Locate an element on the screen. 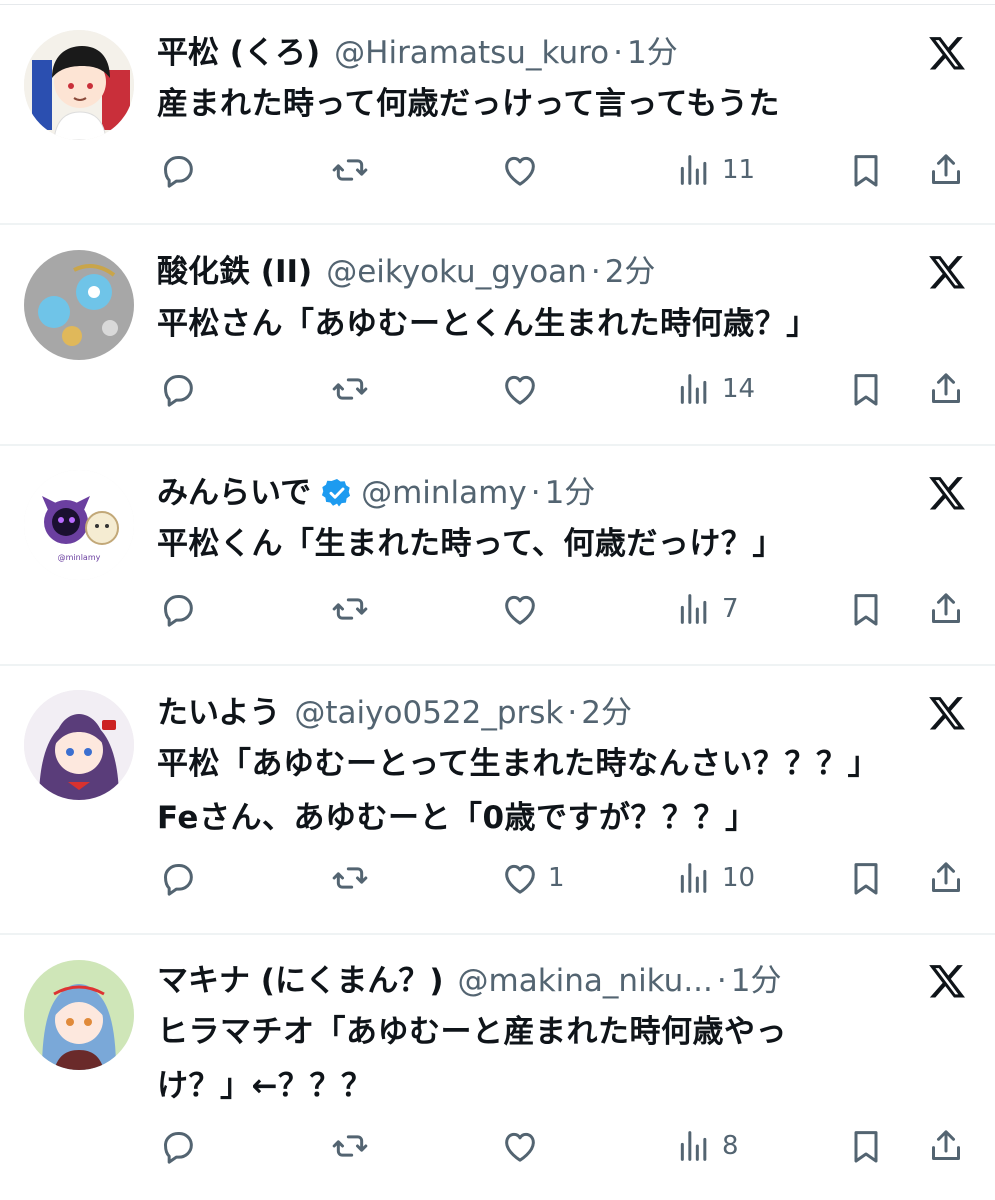 This screenshot has width=995, height=1200. tweet-header: マキナ (にくまん？) @makina_niku... · 1分 is located at coordinates (469, 981).